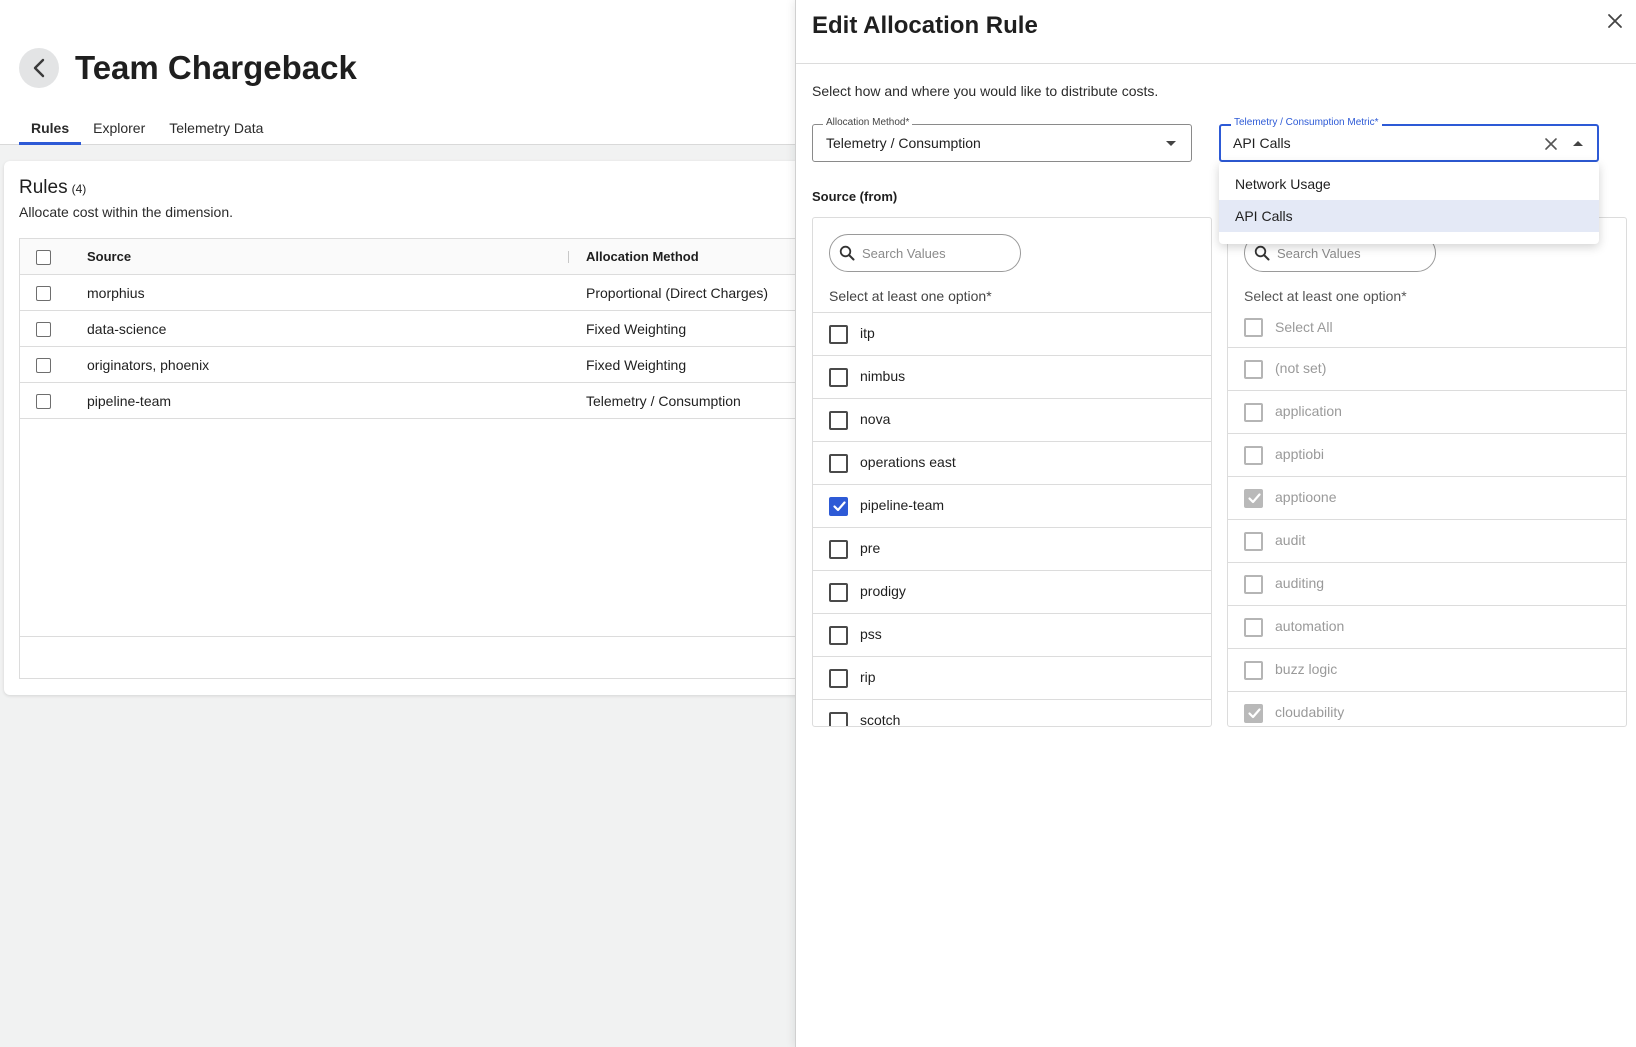 Image resolution: width=1636 pixels, height=1047 pixels. What do you see at coordinates (1306, 669) in the screenshot?
I see `list-item-label: buzz logic` at bounding box center [1306, 669].